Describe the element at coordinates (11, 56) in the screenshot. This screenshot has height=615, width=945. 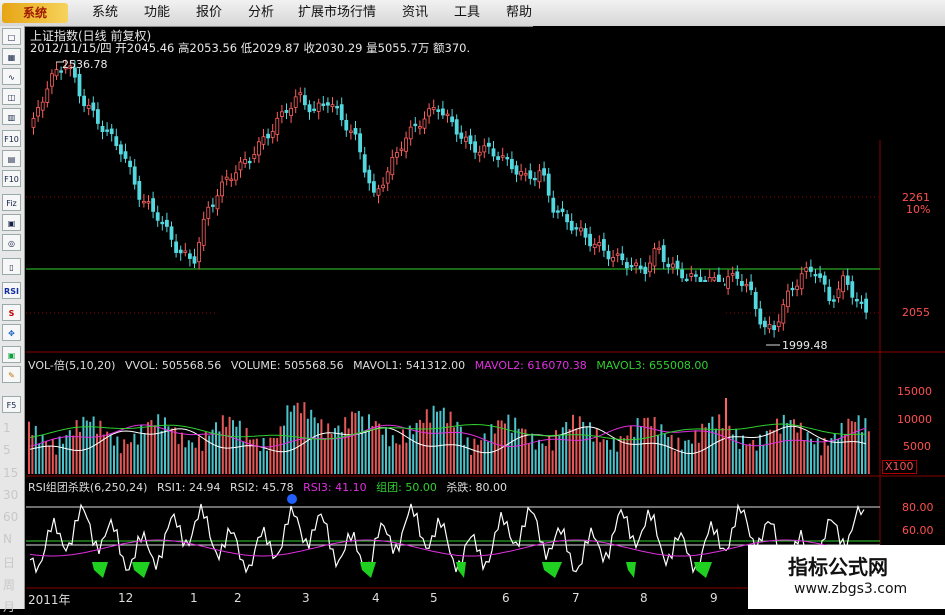
I see `tool-grid-icon: ▦` at that location.